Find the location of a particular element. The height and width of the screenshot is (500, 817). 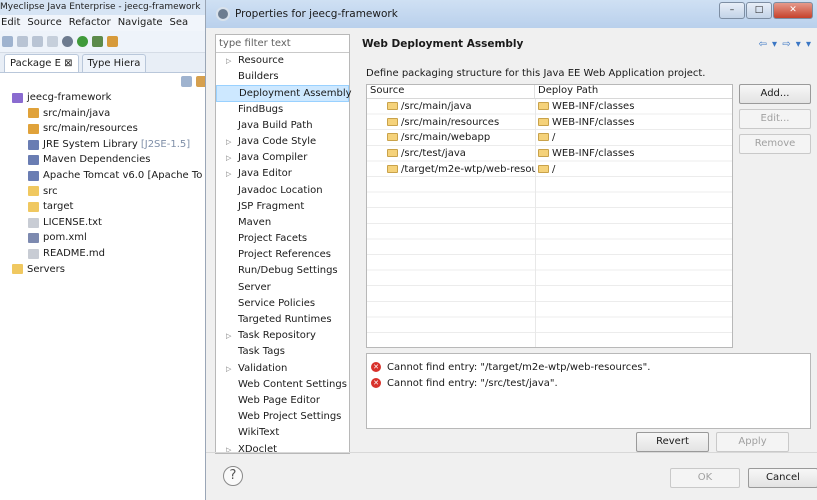

table-row: /src/test/java WEB-INF/classes is located at coordinates (549, 154).